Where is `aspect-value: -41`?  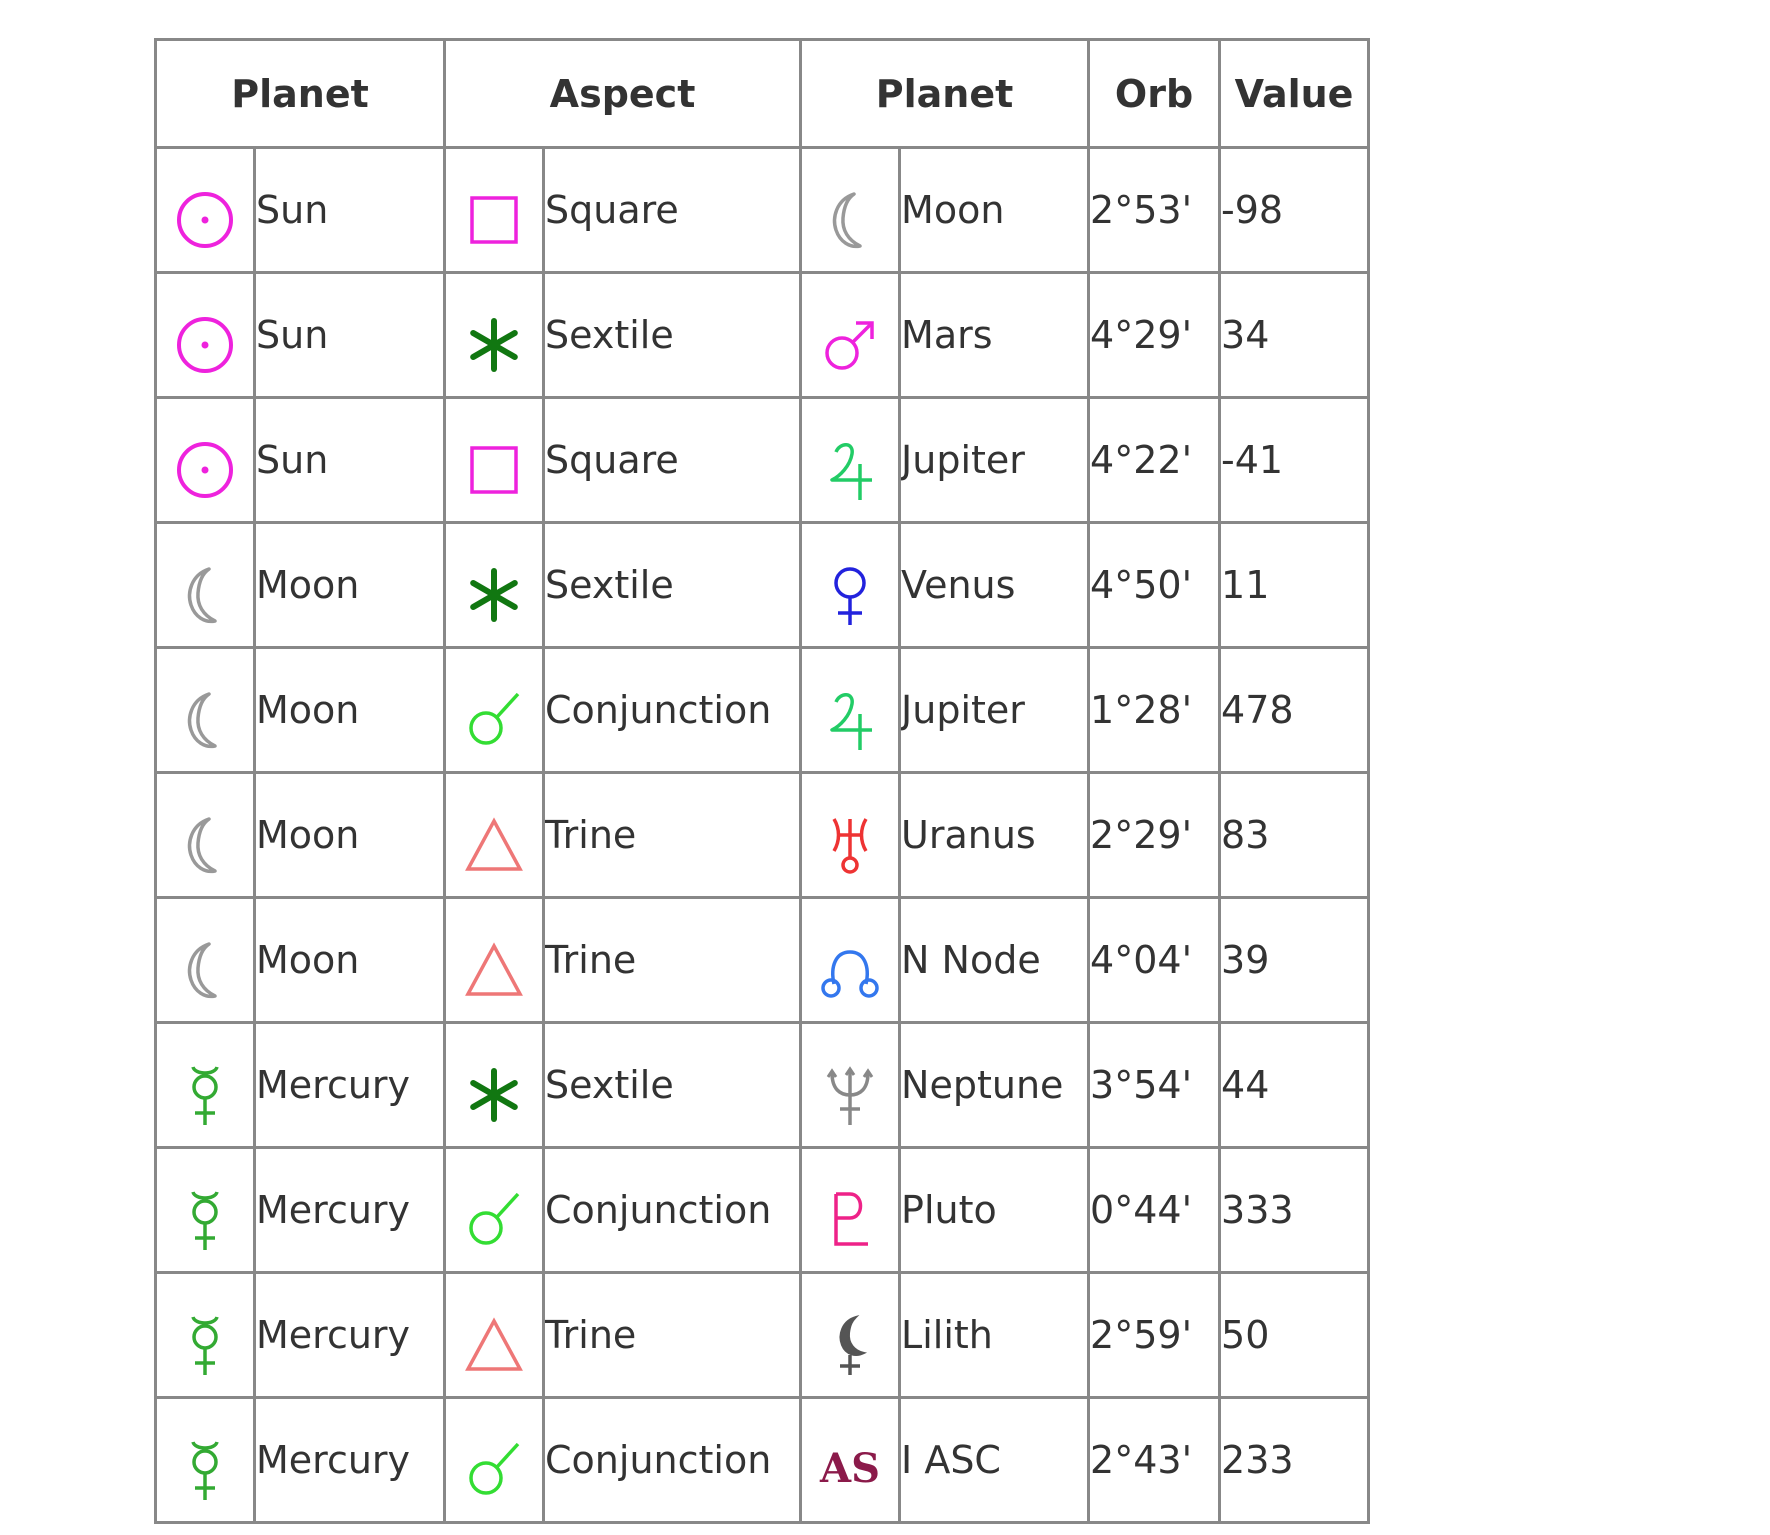
aspect-value: -41 is located at coordinates (1294, 460).